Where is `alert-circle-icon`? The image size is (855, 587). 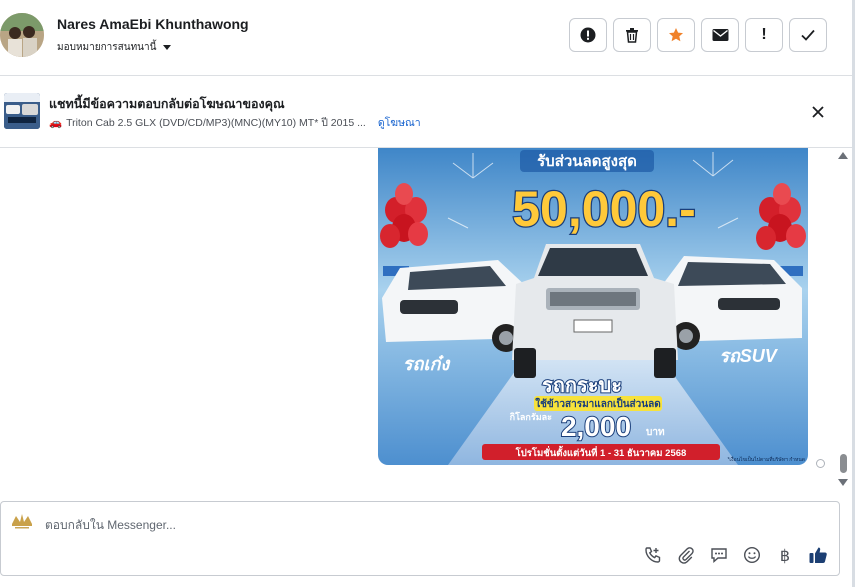
alert-circle-icon is located at coordinates (588, 35).